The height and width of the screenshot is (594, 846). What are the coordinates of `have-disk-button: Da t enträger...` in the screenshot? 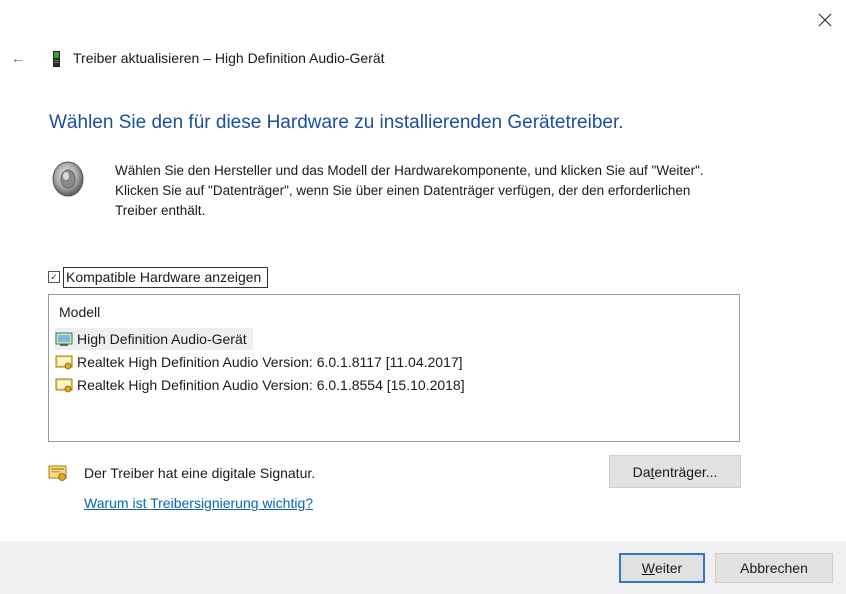 It's located at (675, 471).